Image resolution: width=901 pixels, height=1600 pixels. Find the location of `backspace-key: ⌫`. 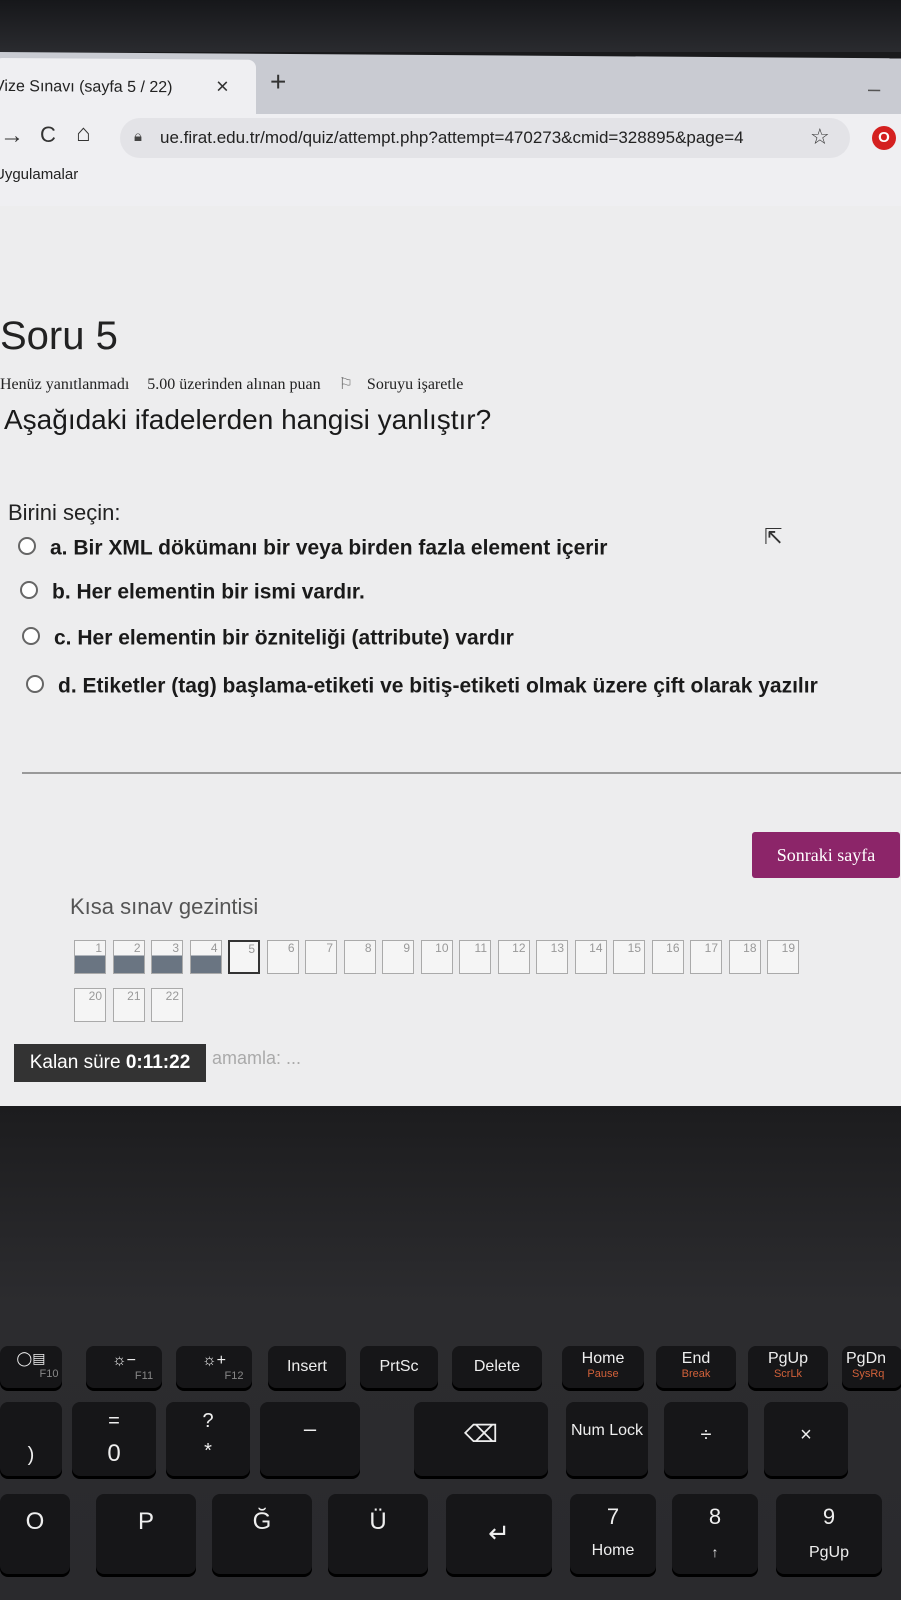

backspace-key: ⌫ is located at coordinates (481, 1439).